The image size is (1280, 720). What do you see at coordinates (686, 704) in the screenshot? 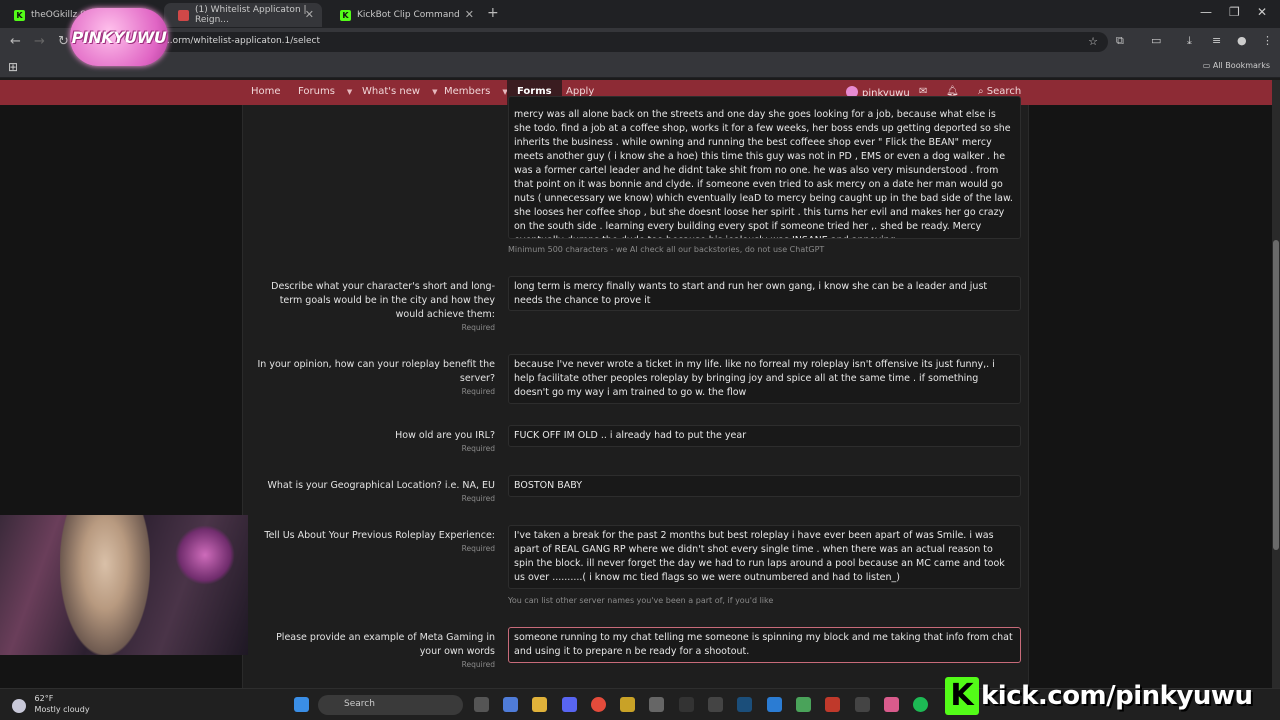
I see `epic-games-icon` at bounding box center [686, 704].